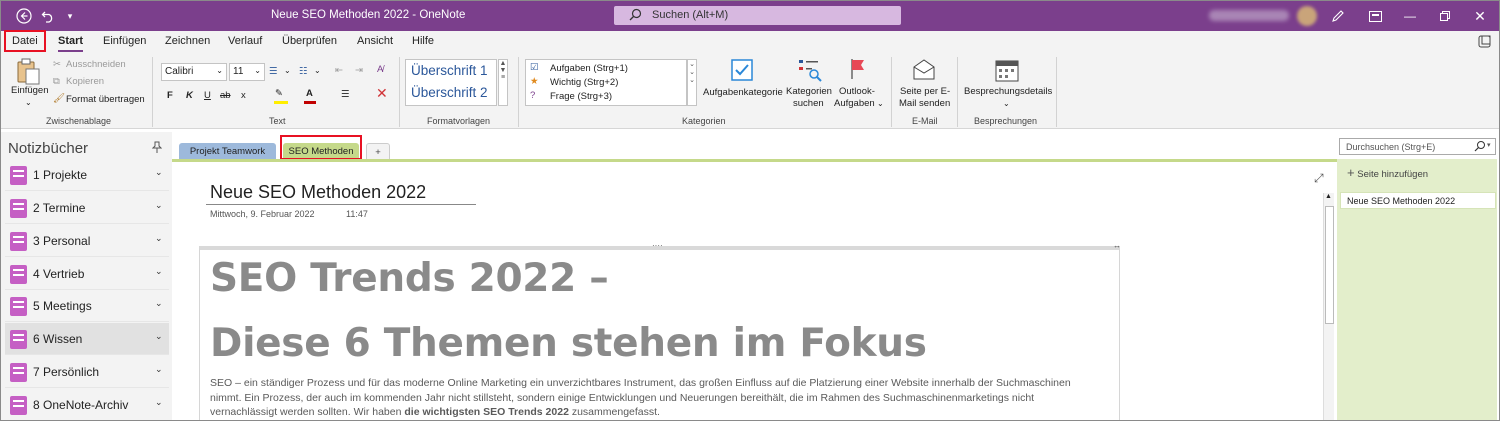 The width and height of the screenshot is (1500, 421). Describe the element at coordinates (227, 151) in the screenshot. I see `section-tab-teamwork: Projekt Teamwork` at that location.